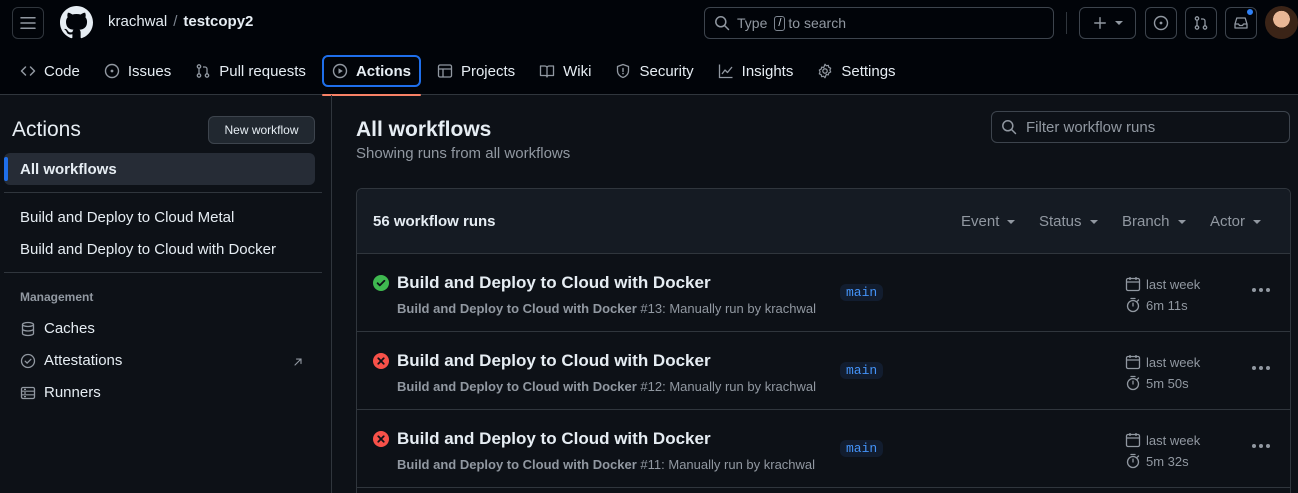 The width and height of the screenshot is (1298, 493). Describe the element at coordinates (728, 386) in the screenshot. I see `run-detail: #12: Manually run by krachwal` at that location.